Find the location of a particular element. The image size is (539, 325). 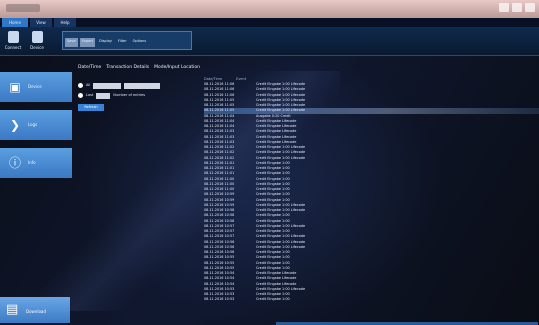

display-chip: Display is located at coordinates (105, 42).